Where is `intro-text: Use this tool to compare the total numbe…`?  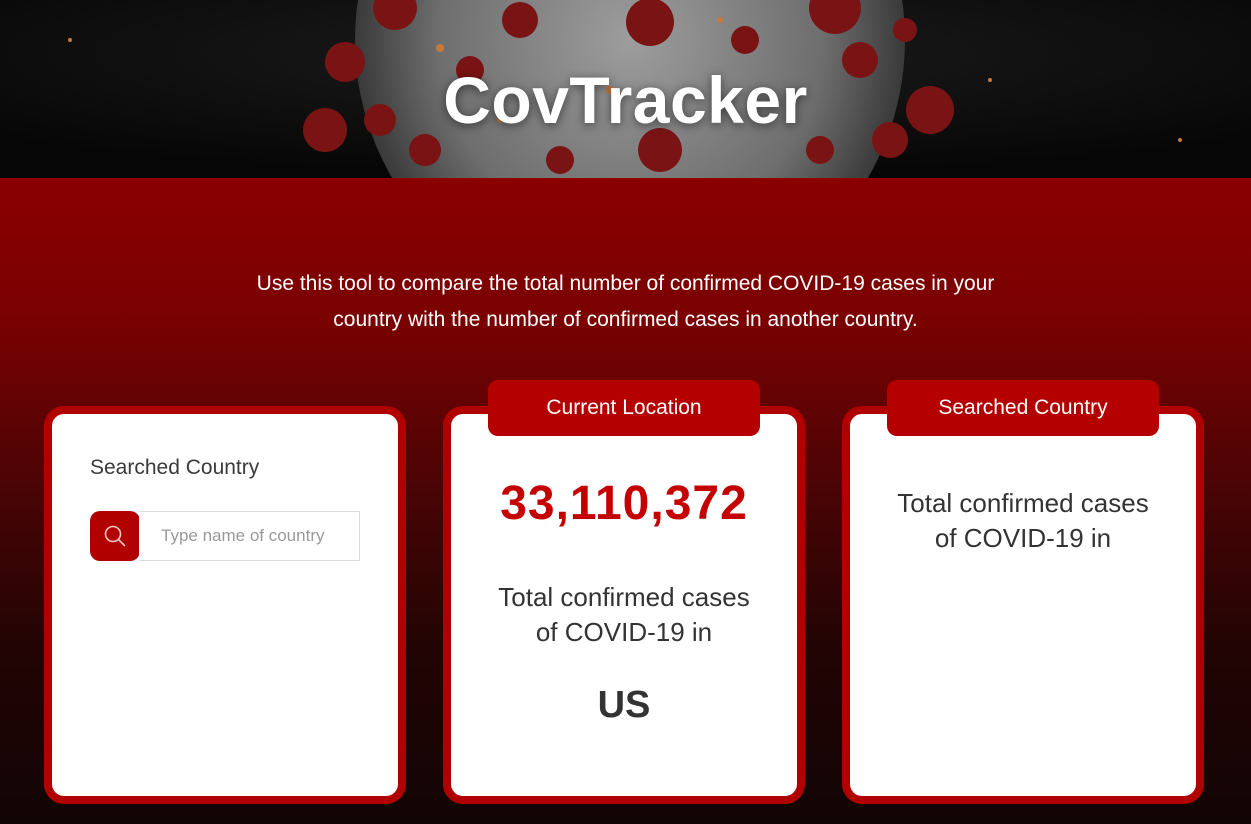 intro-text: Use this tool to compare the total numbe… is located at coordinates (625, 302).